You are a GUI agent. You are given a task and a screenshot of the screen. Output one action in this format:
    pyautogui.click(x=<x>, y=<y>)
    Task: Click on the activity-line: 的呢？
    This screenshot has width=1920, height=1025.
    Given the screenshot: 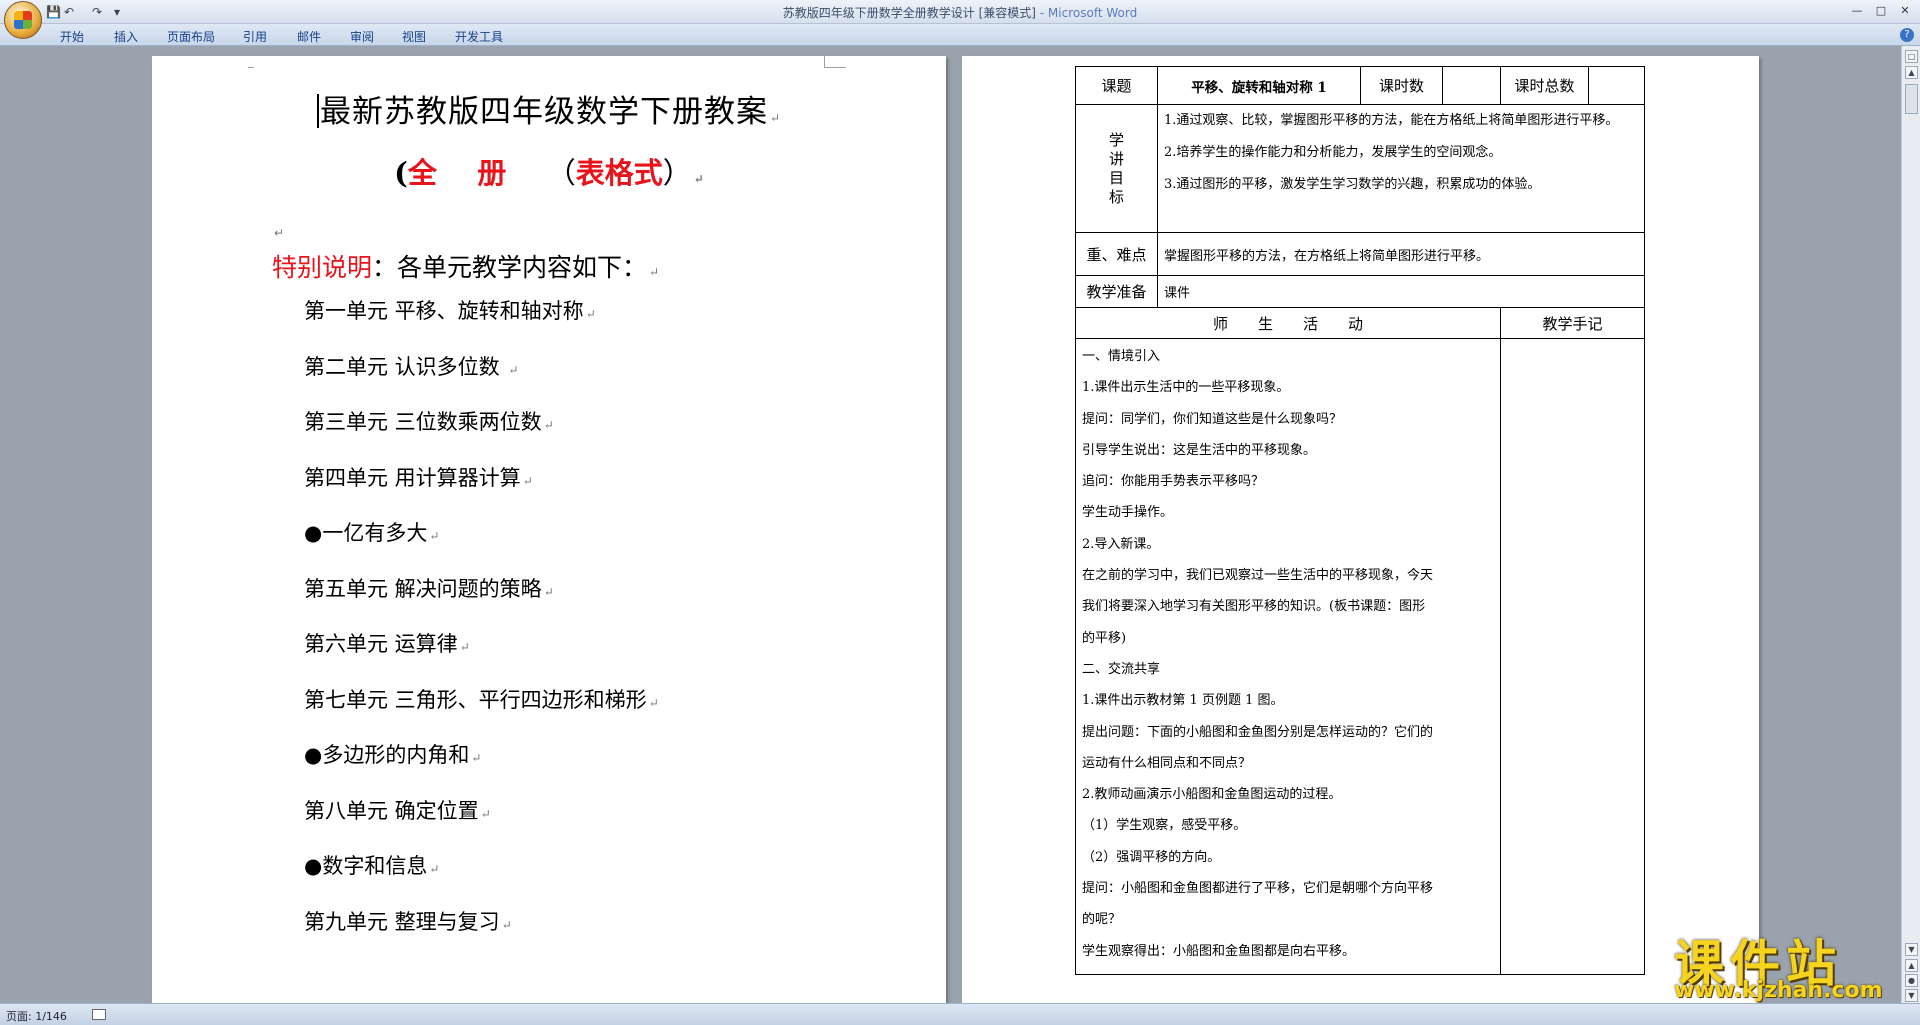 What is the action you would take?
    pyautogui.click(x=1102, y=920)
    